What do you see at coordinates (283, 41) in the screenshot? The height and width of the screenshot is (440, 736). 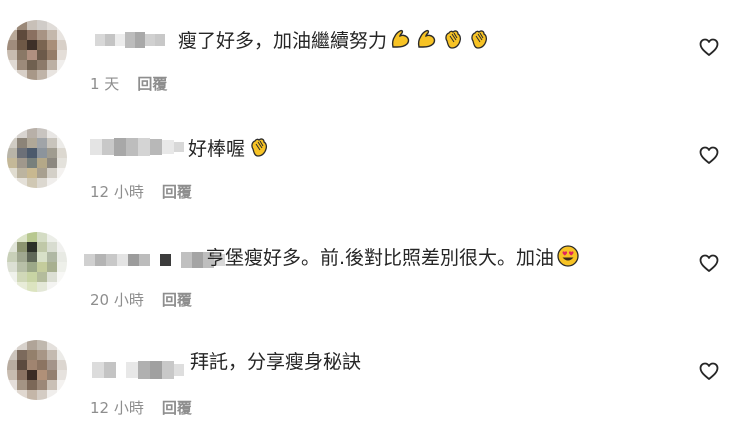 I see `comment-body: 瘦了好多，加油繼續努力` at bounding box center [283, 41].